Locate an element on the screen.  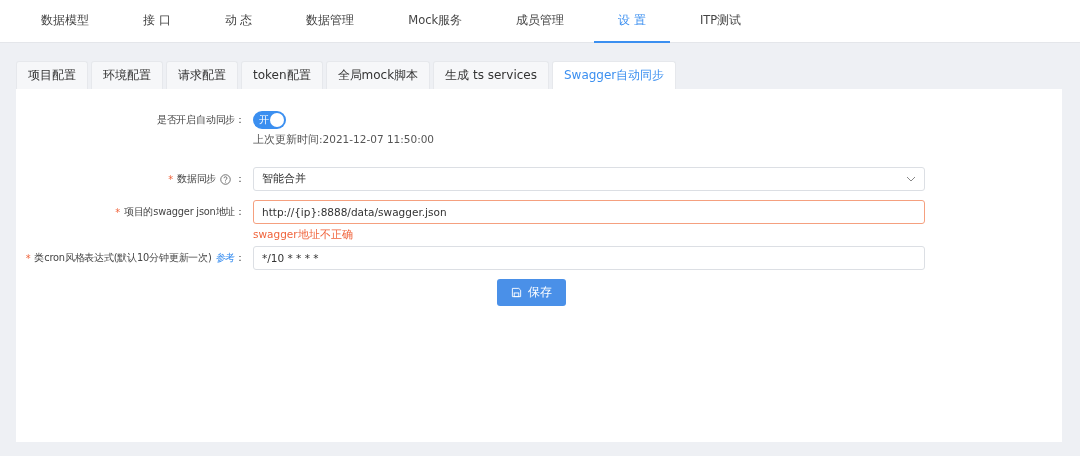
field-label: 项目的swagger json地址： is located at coordinates (184, 212).